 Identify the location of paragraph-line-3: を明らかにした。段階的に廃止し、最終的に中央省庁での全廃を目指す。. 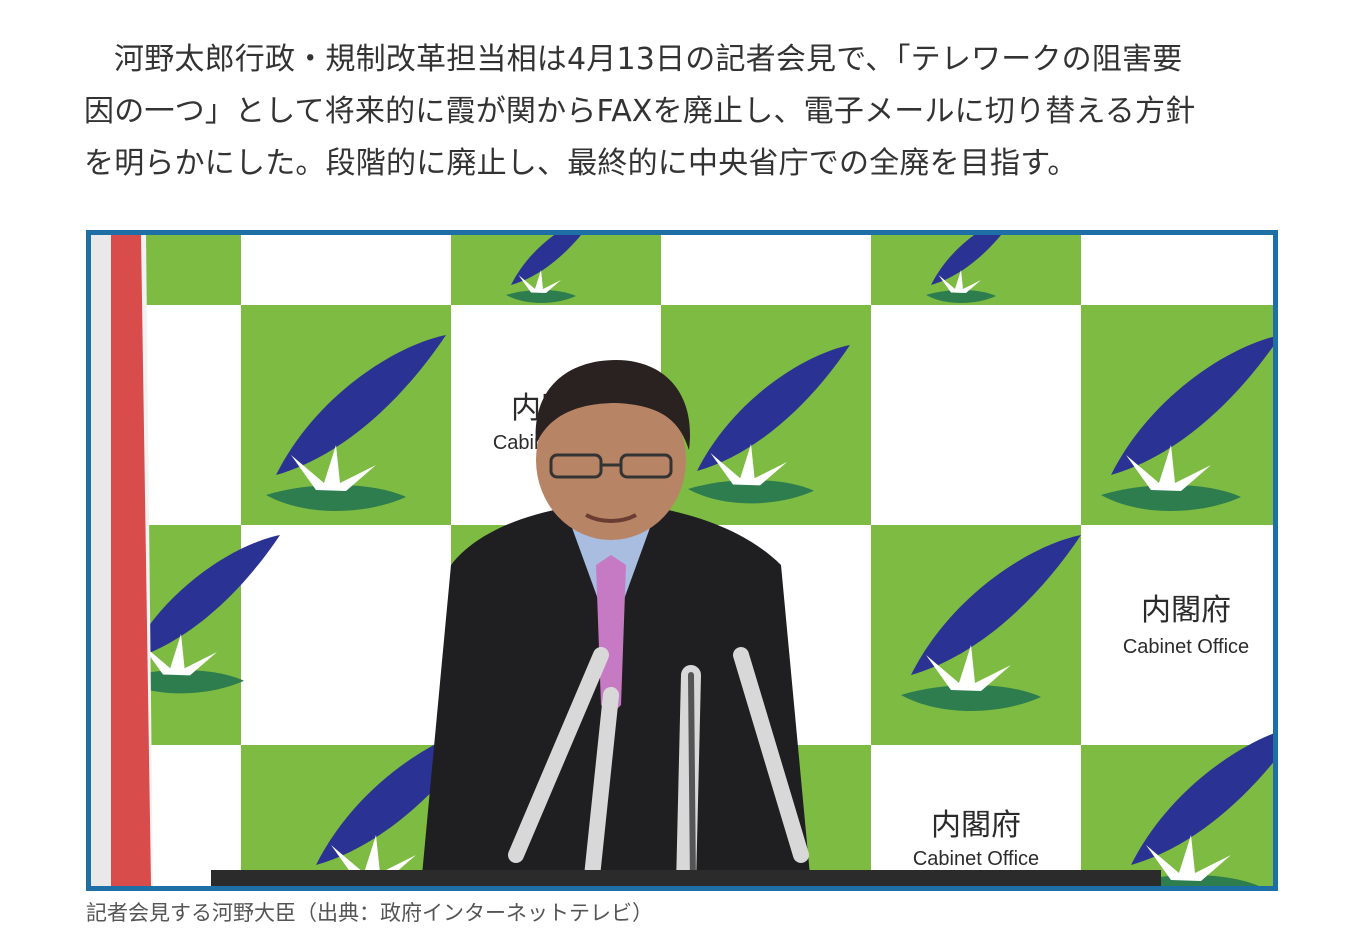
(581, 163).